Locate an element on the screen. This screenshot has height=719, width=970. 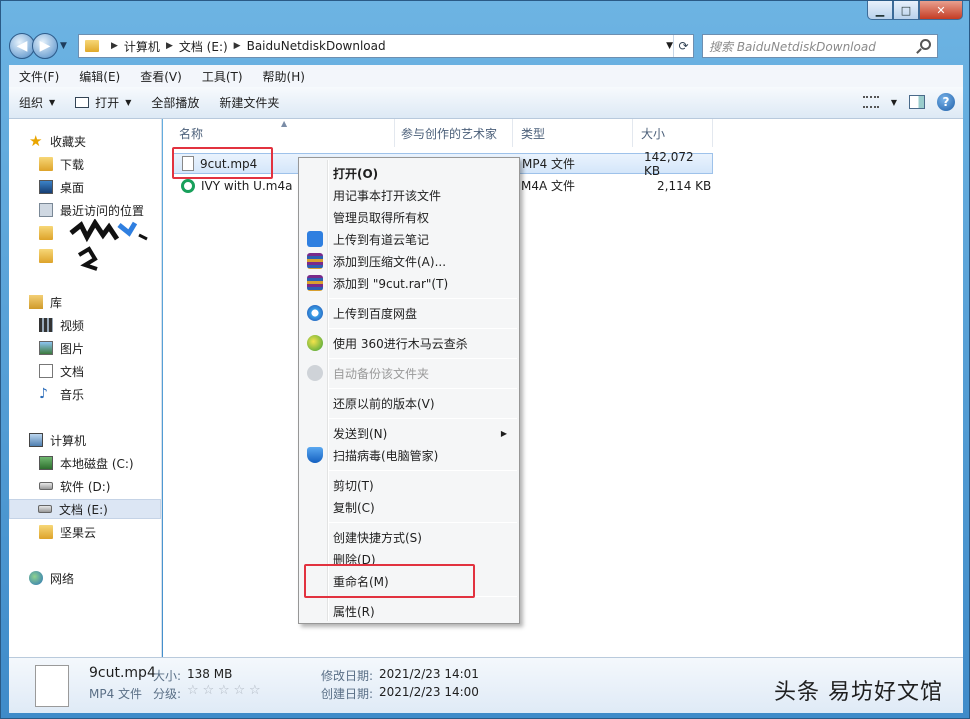
menu-item-copy: 复制(C) is located at coordinates (409, 507).